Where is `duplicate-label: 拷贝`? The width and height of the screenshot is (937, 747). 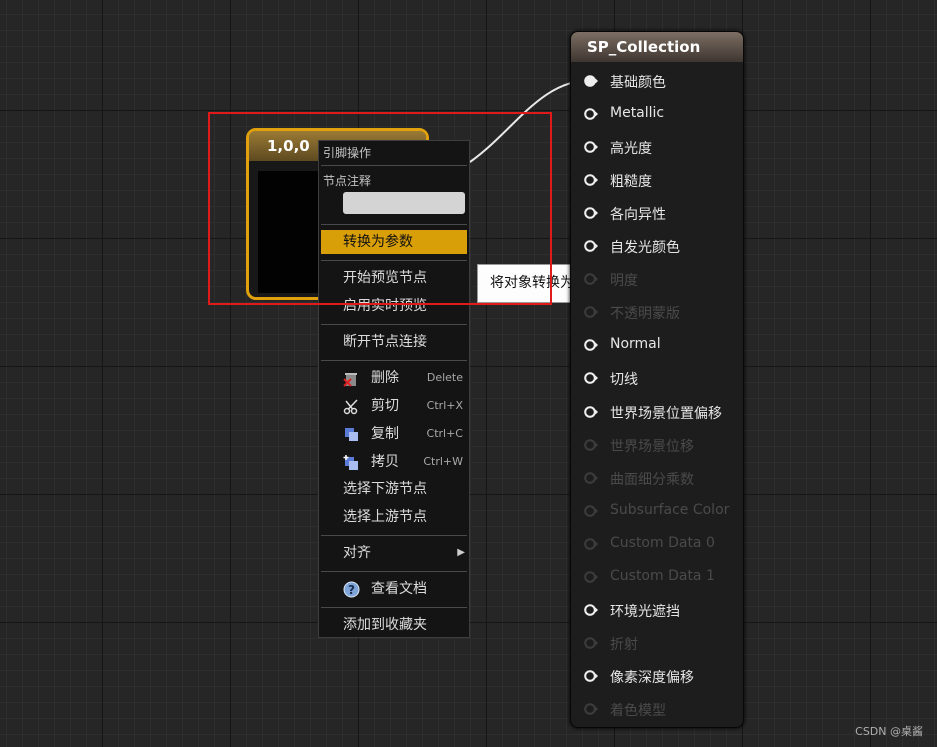 duplicate-label: 拷贝 is located at coordinates (385, 462).